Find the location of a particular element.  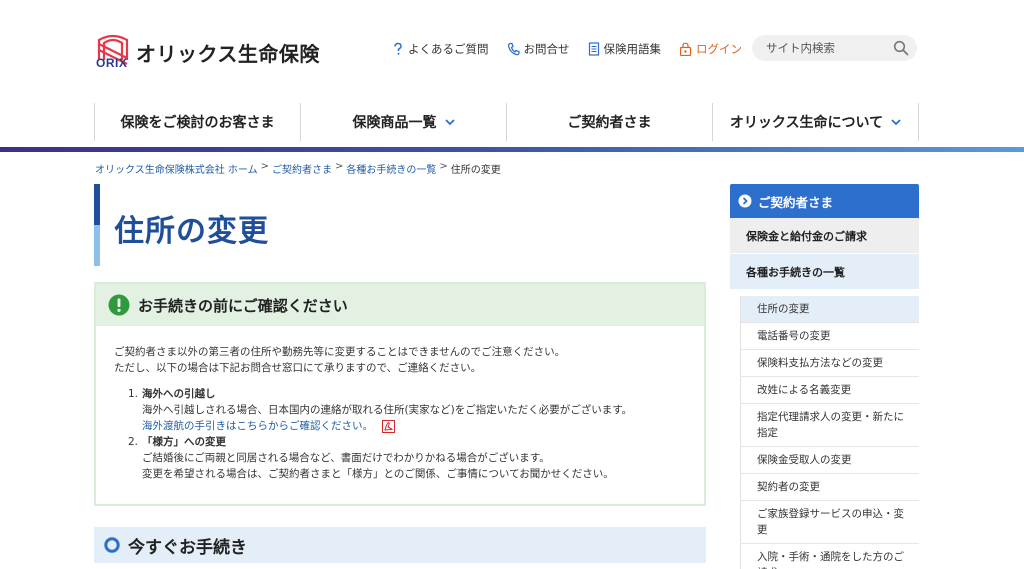

search-input is located at coordinates (826, 48).